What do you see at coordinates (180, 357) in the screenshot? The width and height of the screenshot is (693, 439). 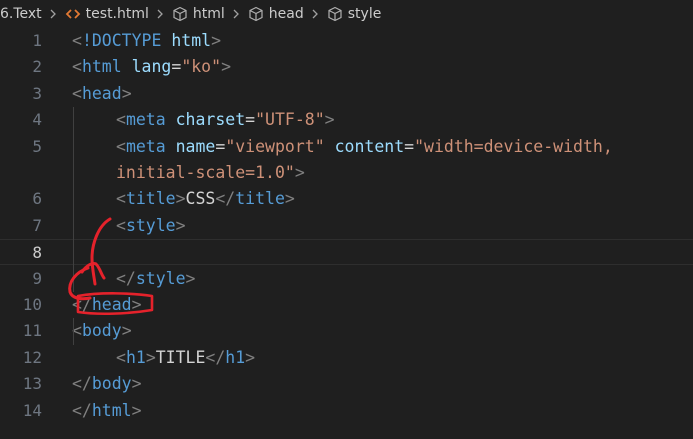 I see `code-token: TITLE` at bounding box center [180, 357].